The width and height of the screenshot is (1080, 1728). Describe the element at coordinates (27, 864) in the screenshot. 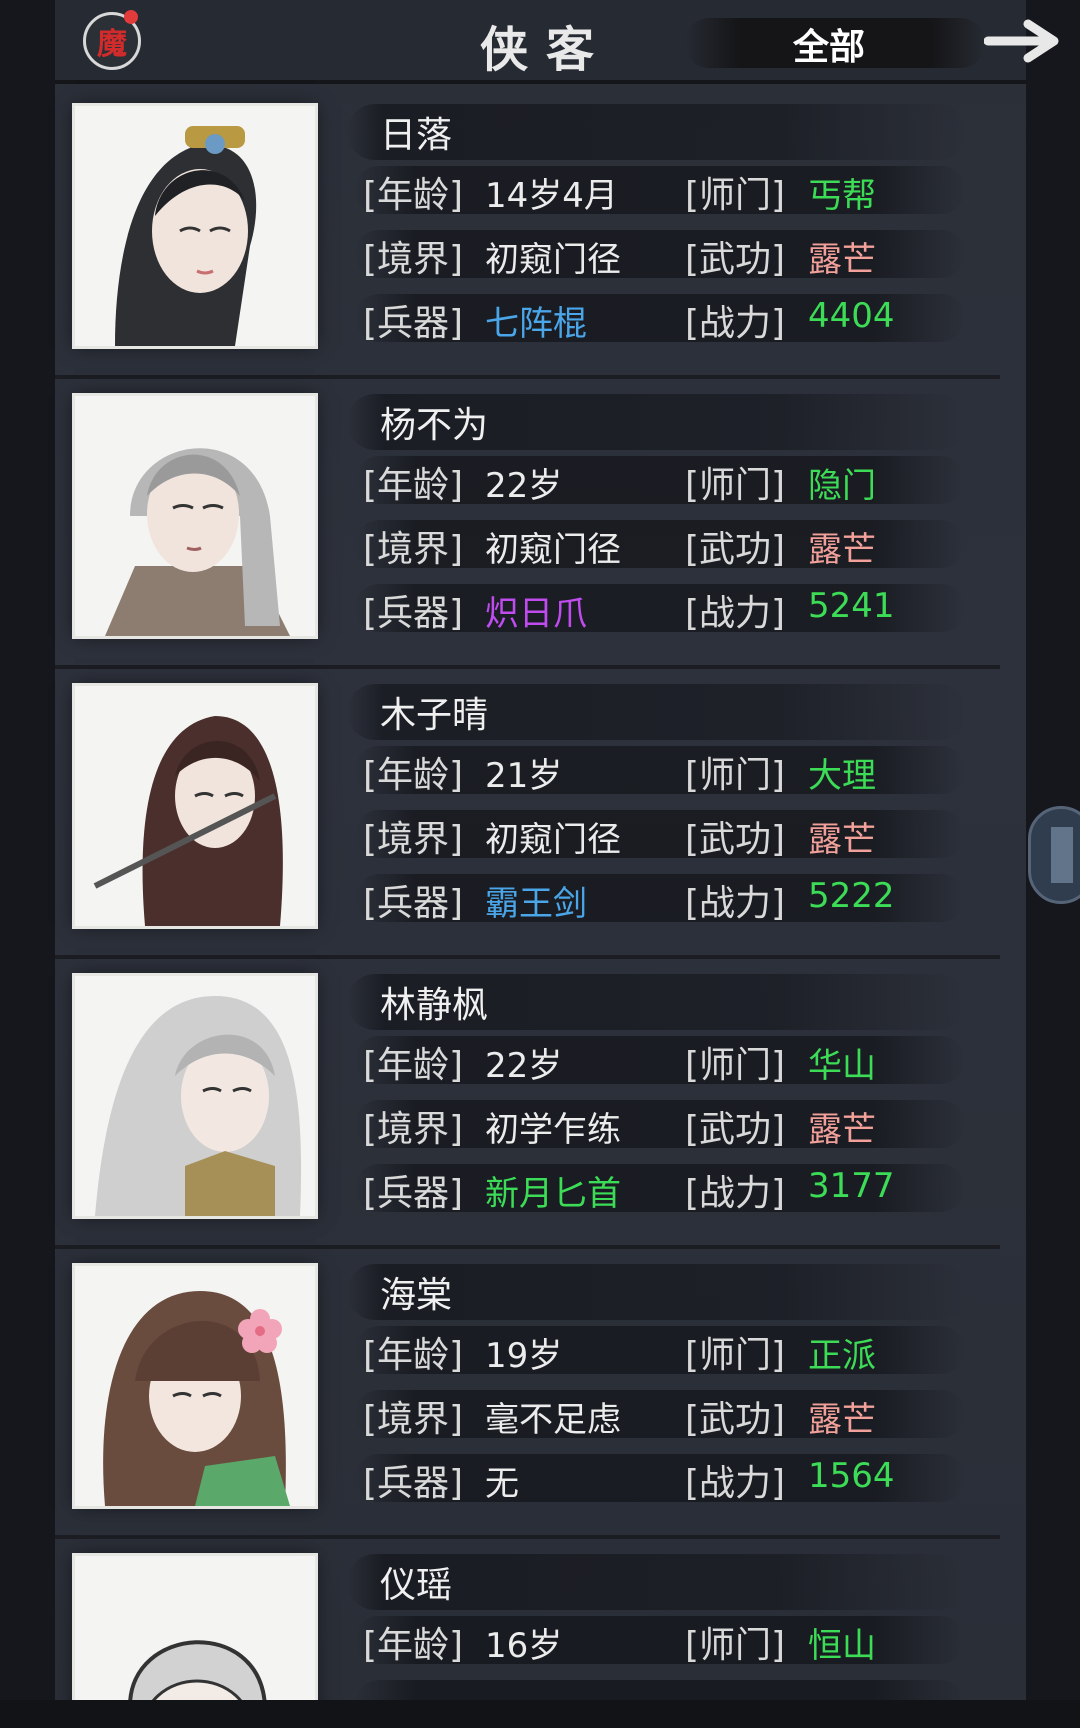

I see `left-margin` at that location.